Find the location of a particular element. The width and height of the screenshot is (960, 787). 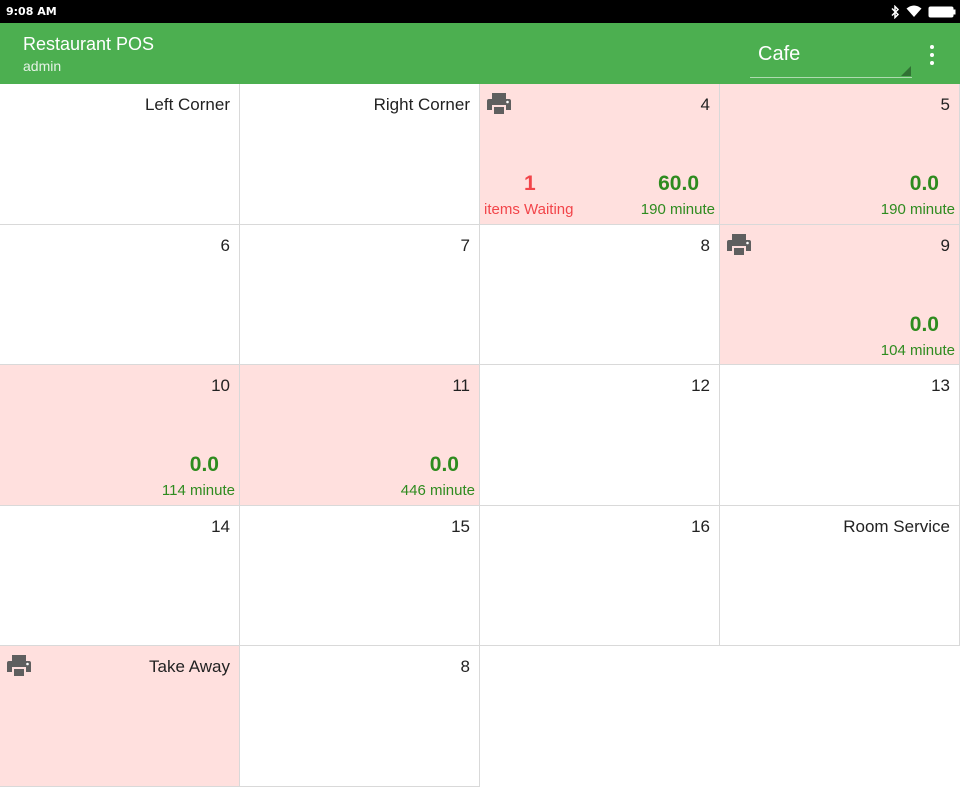

table-name: Room Service is located at coordinates (896, 526).